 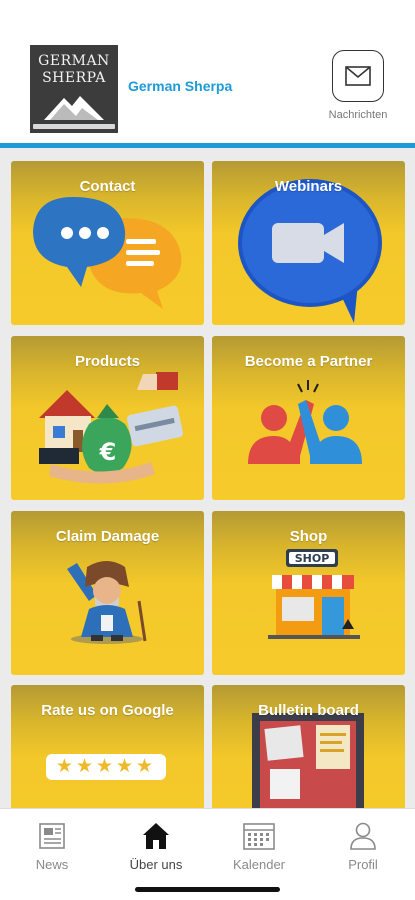 What do you see at coordinates (156, 864) in the screenshot?
I see `tab-about-label: Über uns` at bounding box center [156, 864].